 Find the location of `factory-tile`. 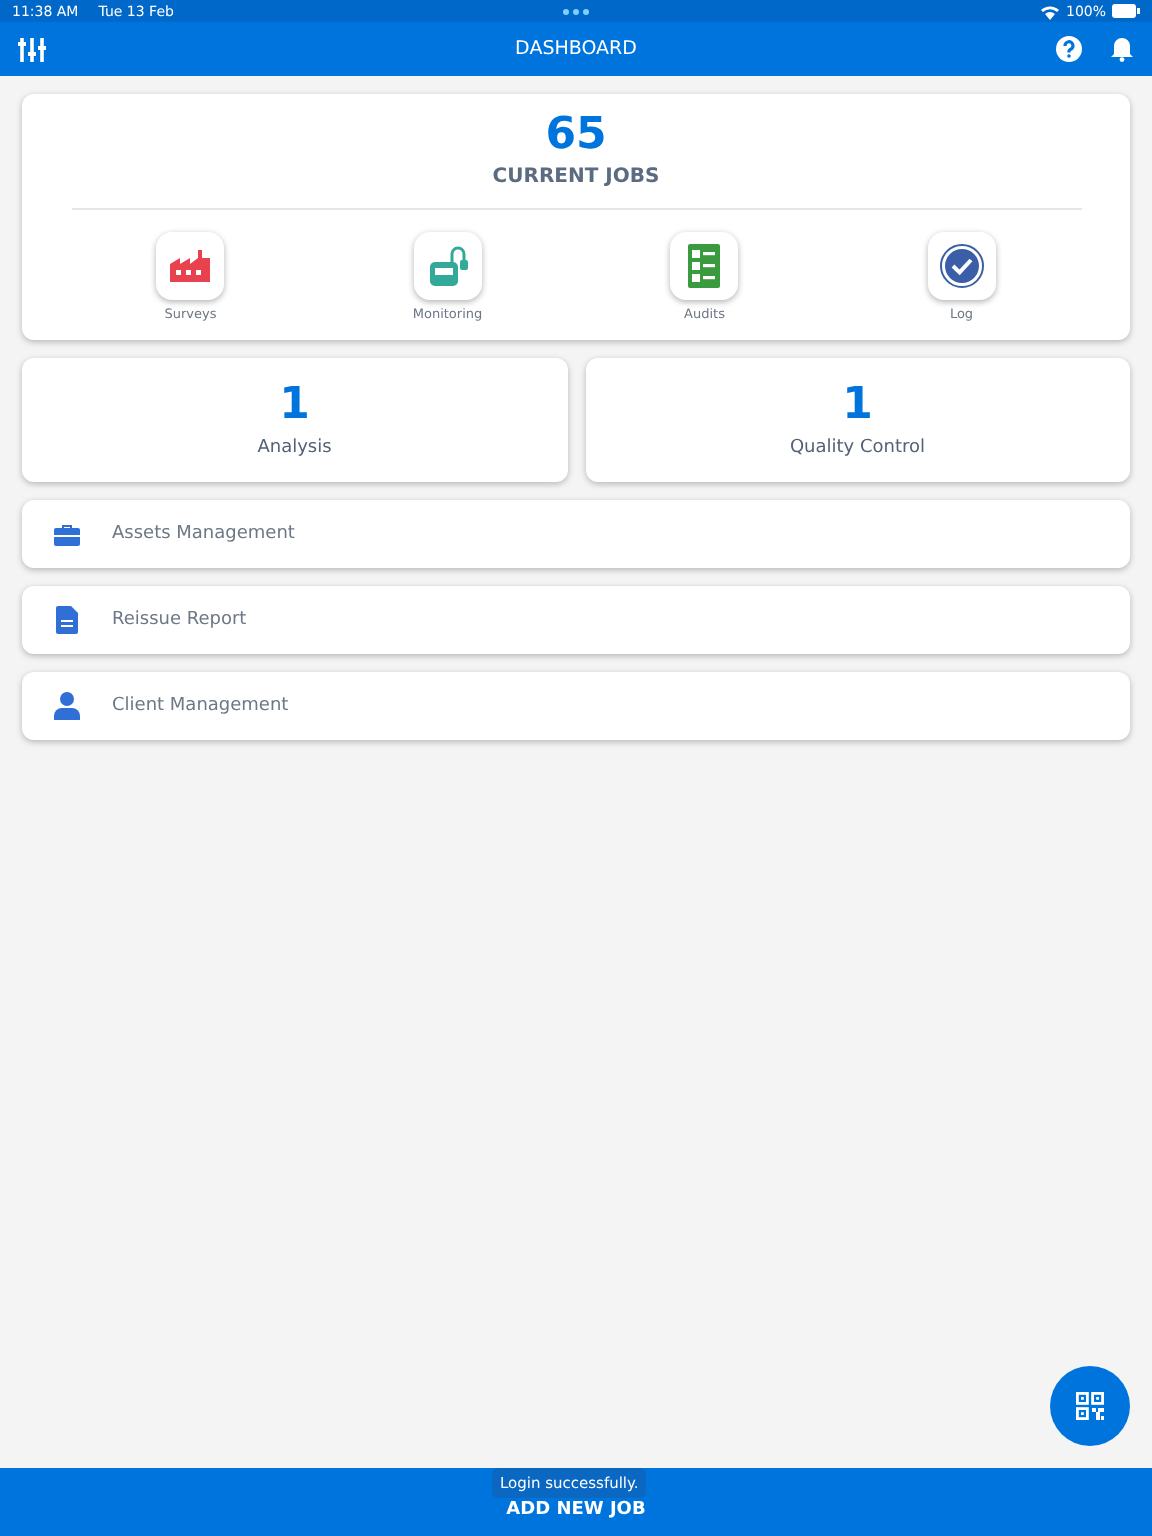

factory-tile is located at coordinates (190, 266).